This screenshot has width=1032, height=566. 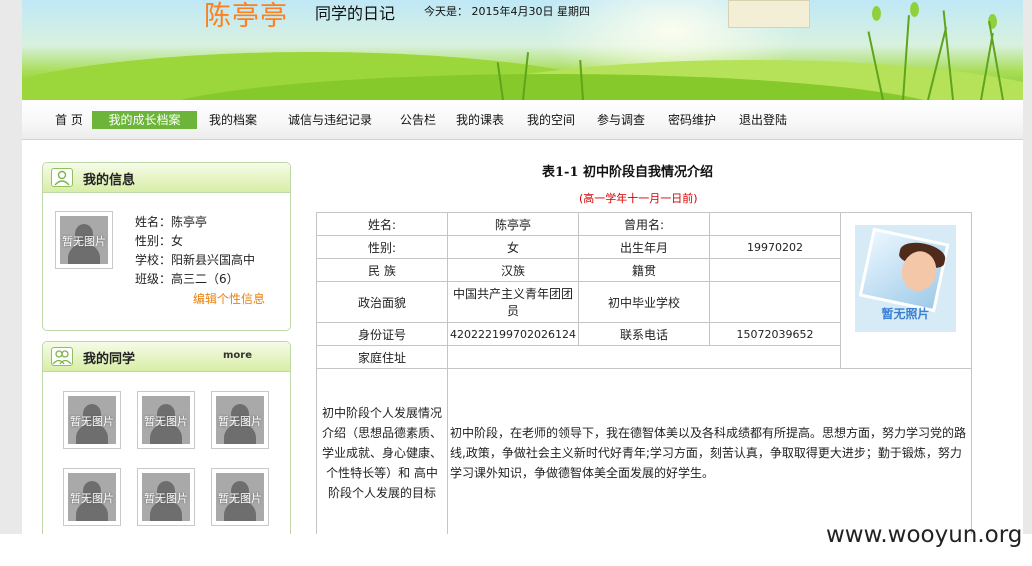 What do you see at coordinates (692, 120) in the screenshot?
I see `nav-password: 密码维护` at bounding box center [692, 120].